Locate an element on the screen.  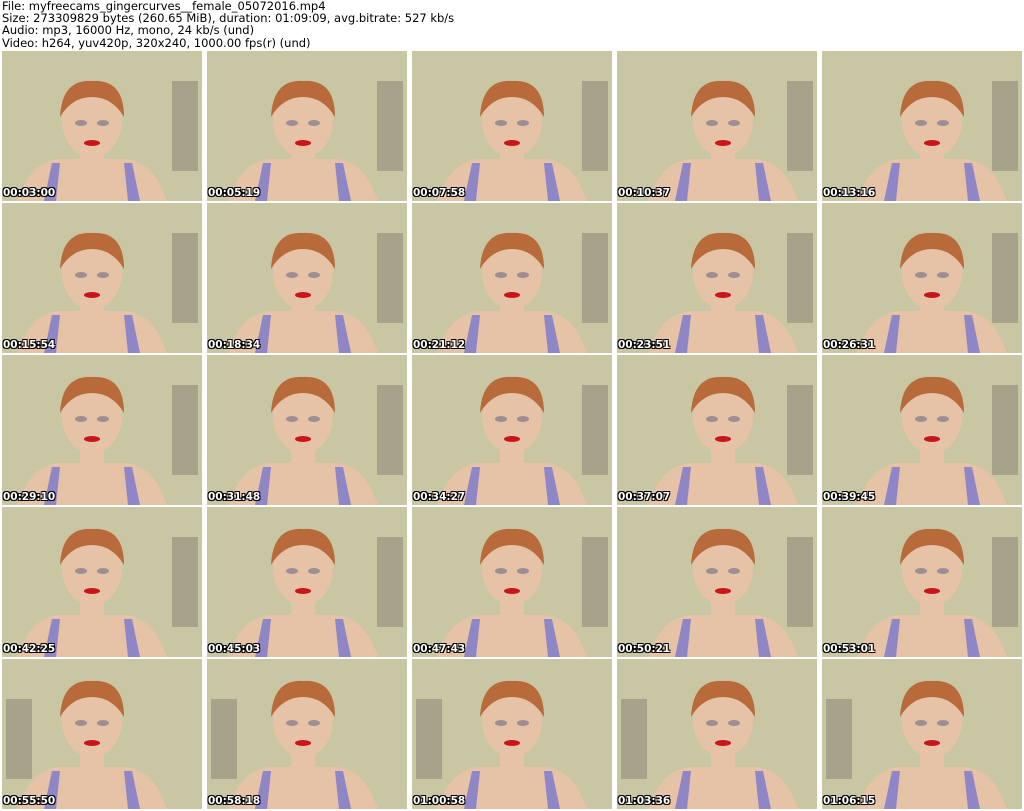
video-thumbnail: 00:47:43 is located at coordinates (512, 582).